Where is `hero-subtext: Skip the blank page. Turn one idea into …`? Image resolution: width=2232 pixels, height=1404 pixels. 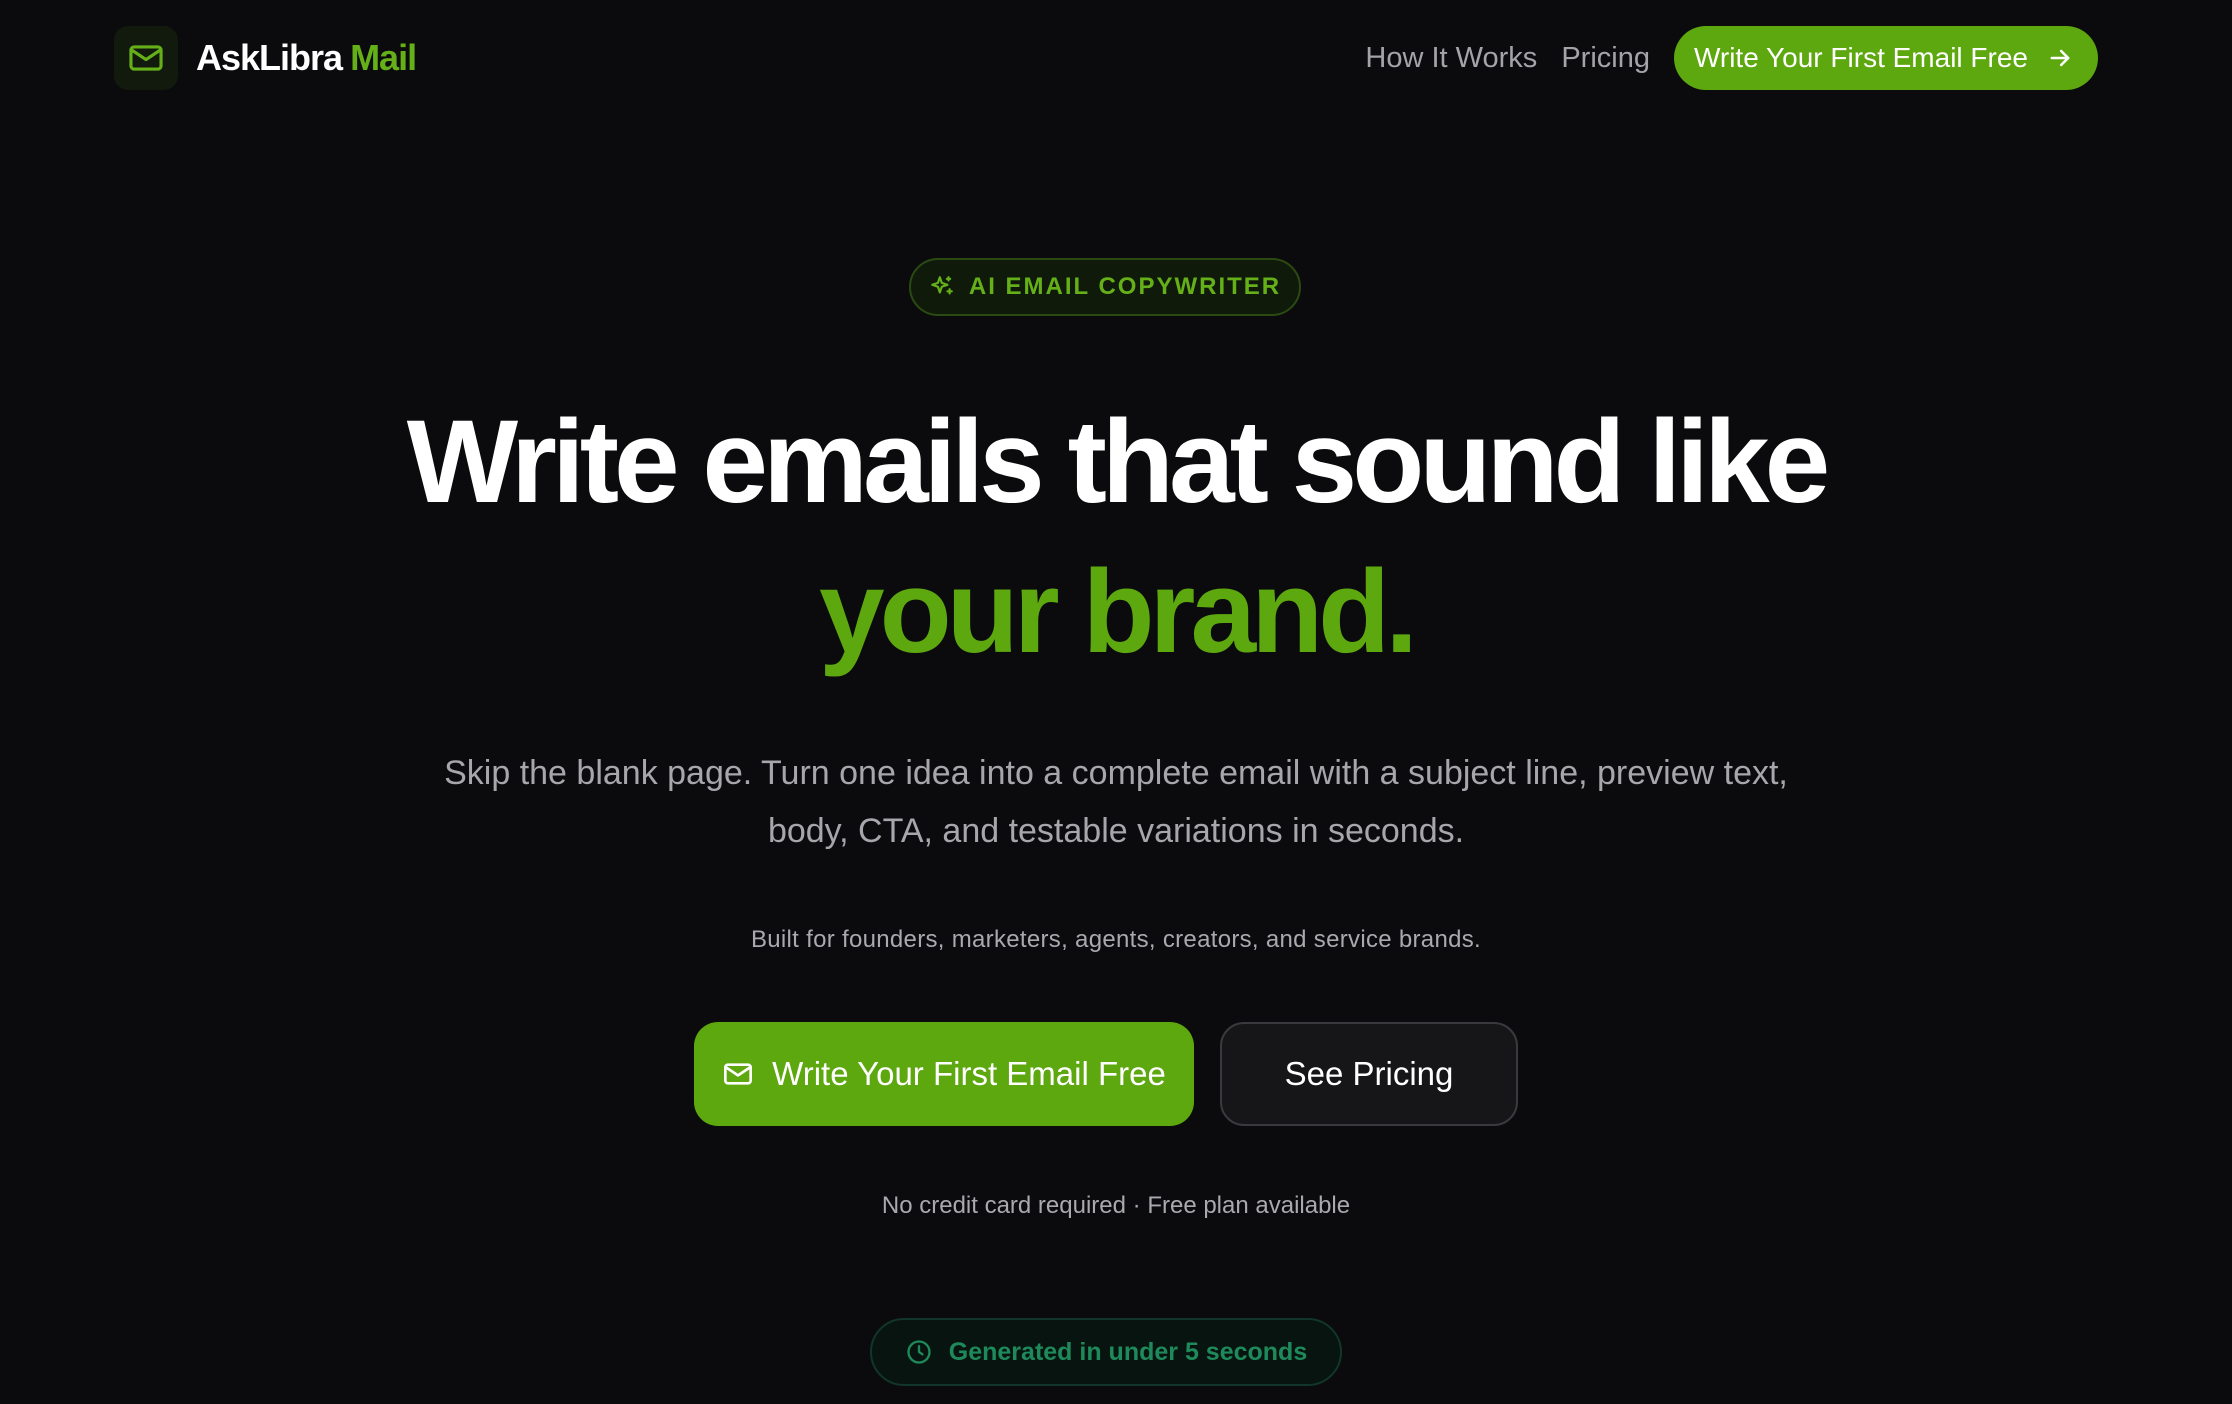
hero-subtext: Skip the blank page. Turn one idea into … is located at coordinates (1116, 802).